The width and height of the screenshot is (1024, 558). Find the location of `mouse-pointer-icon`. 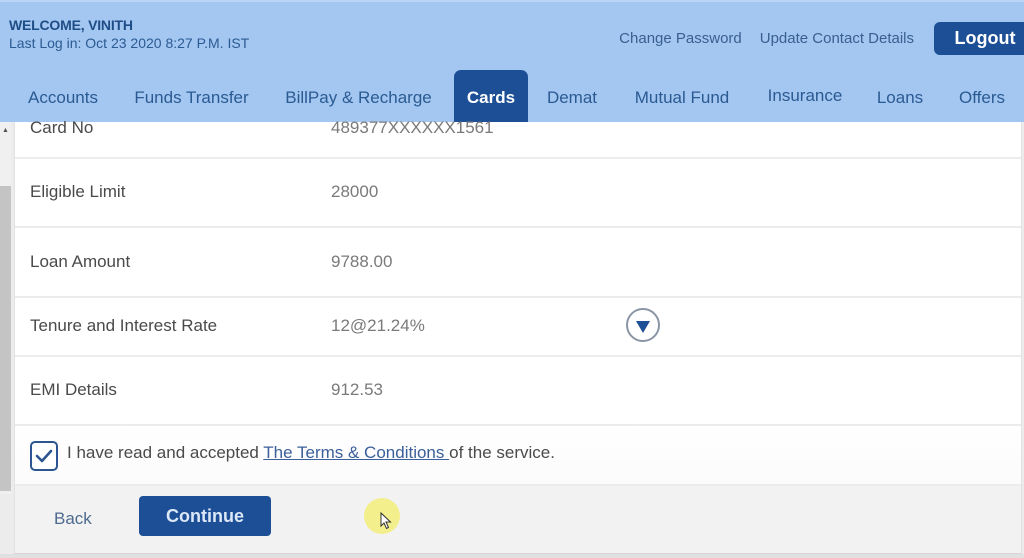

mouse-pointer-icon is located at coordinates (386, 521).